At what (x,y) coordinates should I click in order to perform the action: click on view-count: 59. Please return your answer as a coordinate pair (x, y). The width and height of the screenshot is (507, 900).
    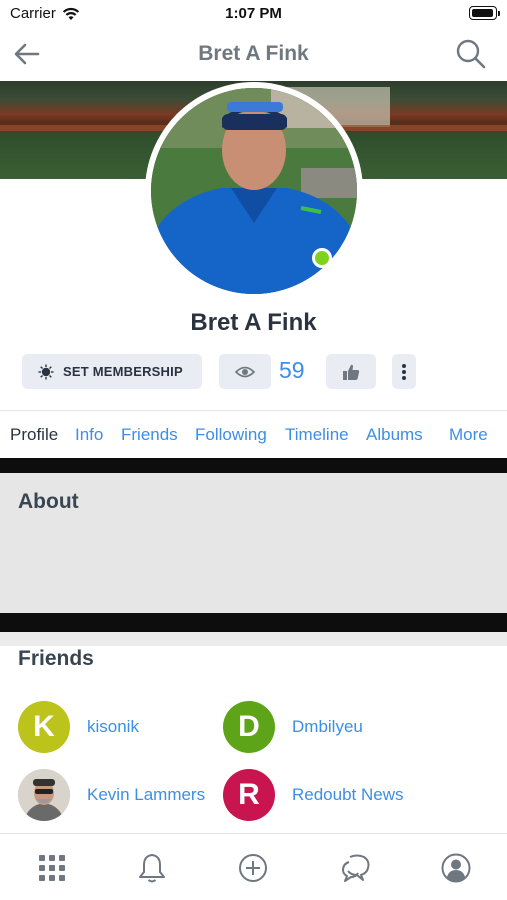
    Looking at the image, I should click on (292, 370).